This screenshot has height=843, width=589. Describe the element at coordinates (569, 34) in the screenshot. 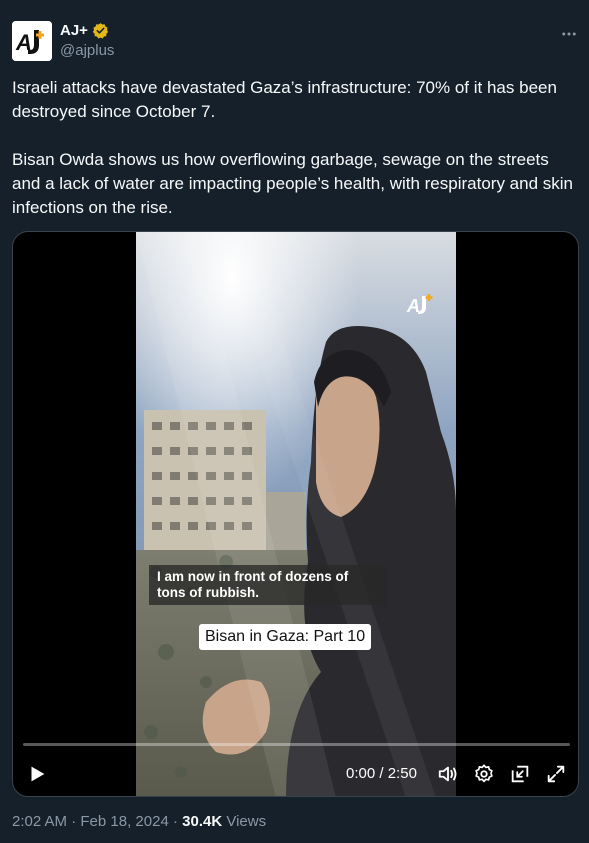

I see `more-options-icon` at that location.